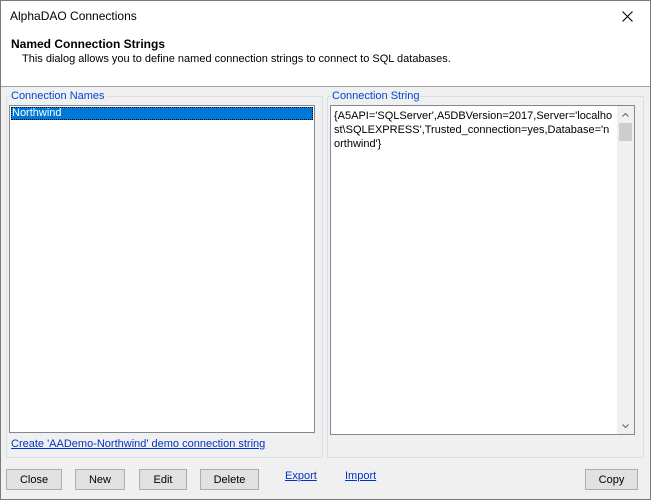  What do you see at coordinates (301, 476) in the screenshot?
I see `export-link: Export` at bounding box center [301, 476].